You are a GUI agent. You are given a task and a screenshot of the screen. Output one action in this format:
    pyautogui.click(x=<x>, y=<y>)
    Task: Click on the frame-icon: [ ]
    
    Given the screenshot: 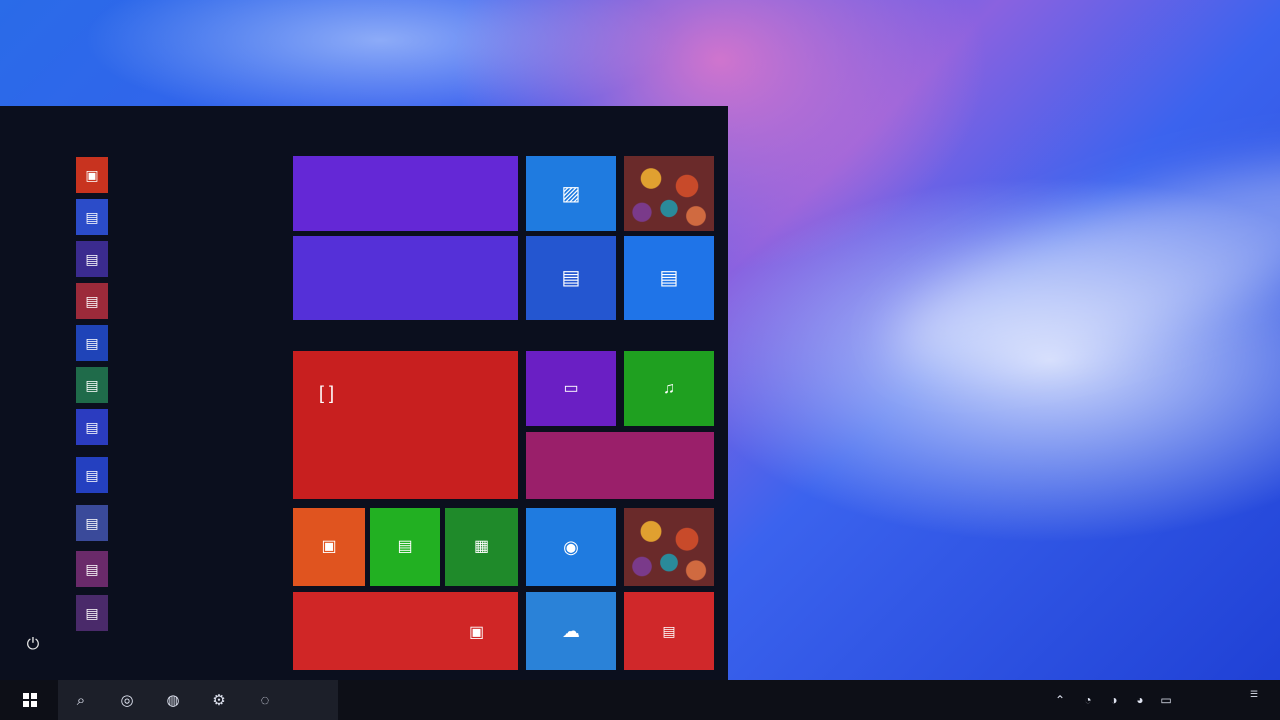 What is the action you would take?
    pyautogui.click(x=327, y=393)
    